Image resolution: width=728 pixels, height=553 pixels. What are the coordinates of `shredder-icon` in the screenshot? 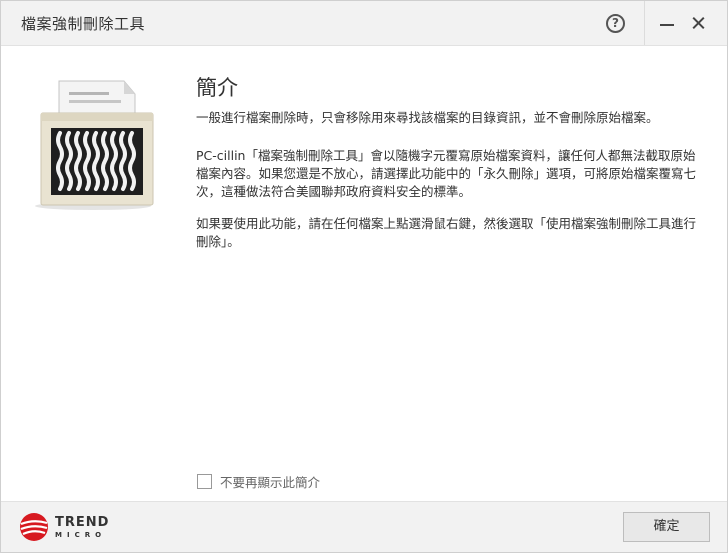 It's located at (96, 143).